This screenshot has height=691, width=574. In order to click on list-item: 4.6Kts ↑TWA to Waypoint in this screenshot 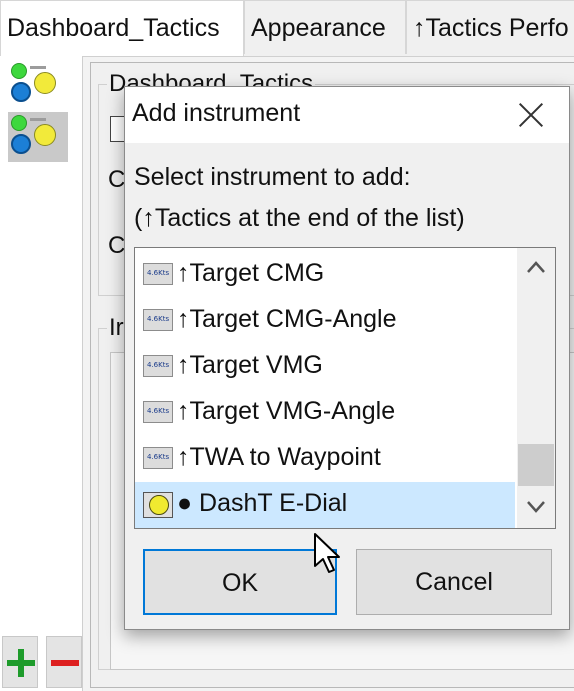, I will do `click(325, 459)`.